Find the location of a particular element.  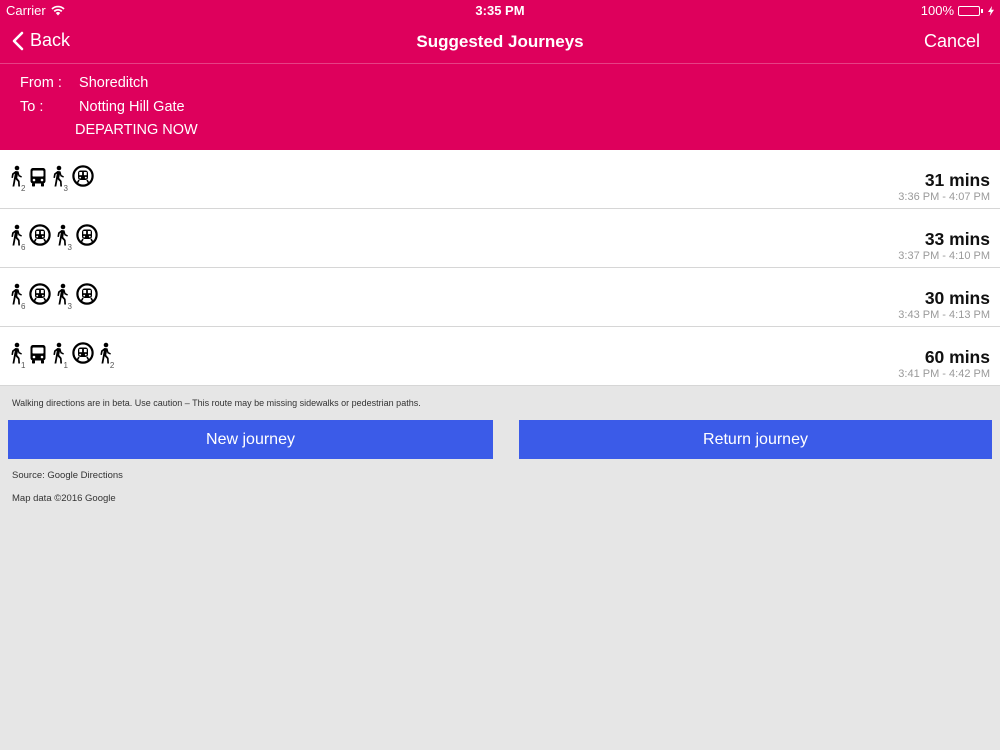

return-journey-button: Return journey is located at coordinates (755, 439).